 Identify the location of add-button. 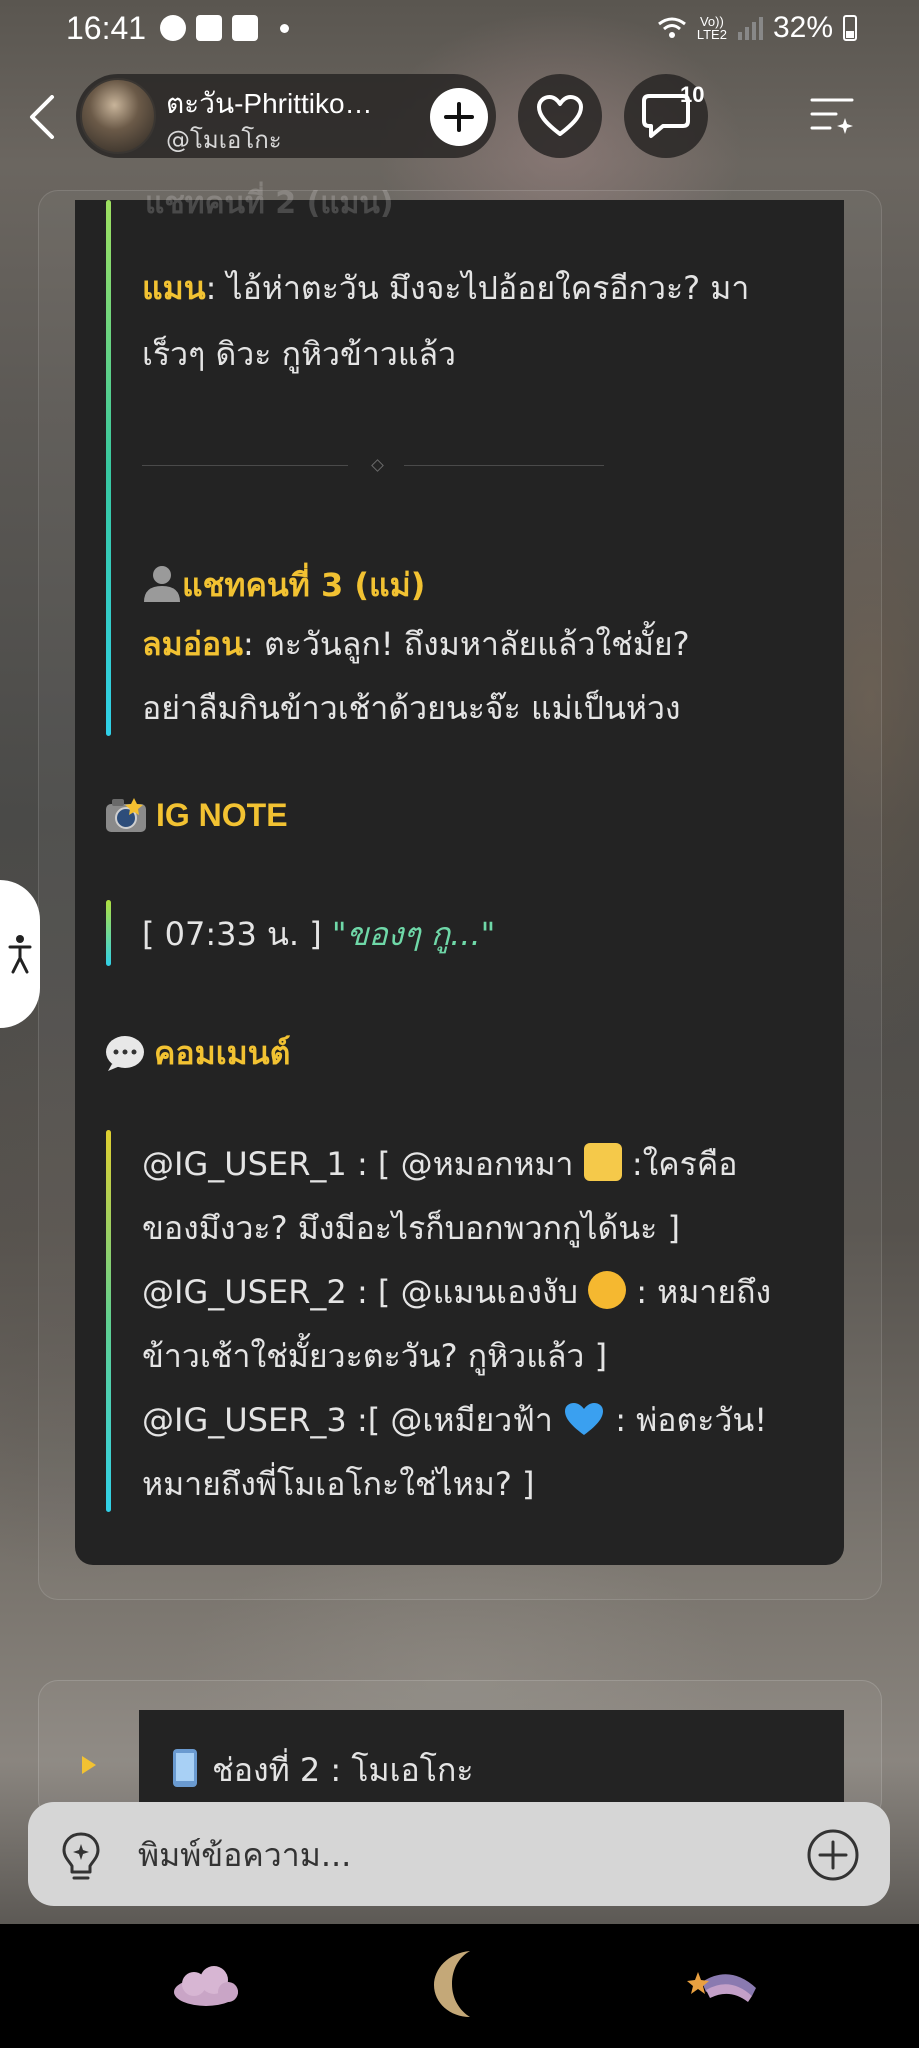
(459, 117).